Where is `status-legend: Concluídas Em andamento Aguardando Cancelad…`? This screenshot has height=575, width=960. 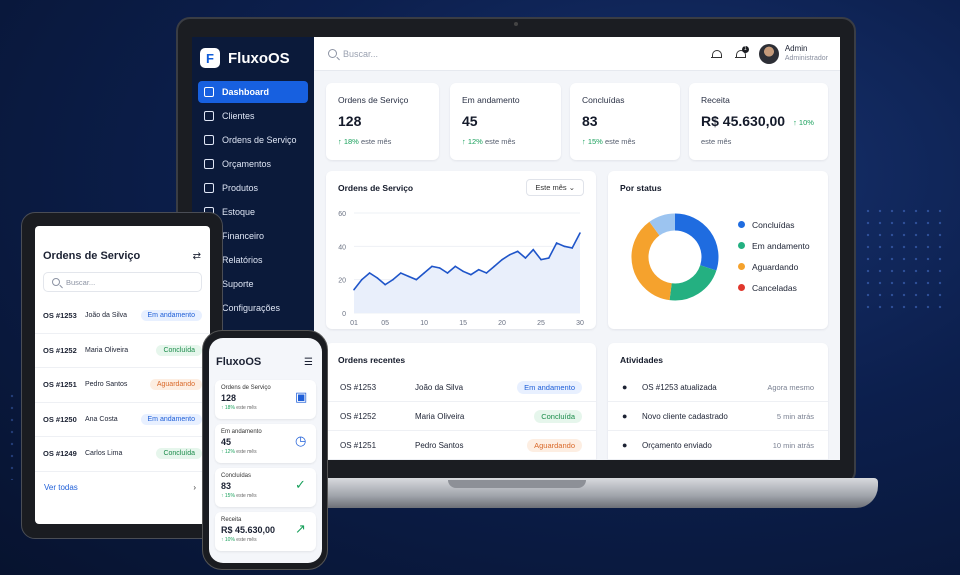 status-legend: Concluídas Em andamento Aguardando Cancelad… is located at coordinates (774, 256).